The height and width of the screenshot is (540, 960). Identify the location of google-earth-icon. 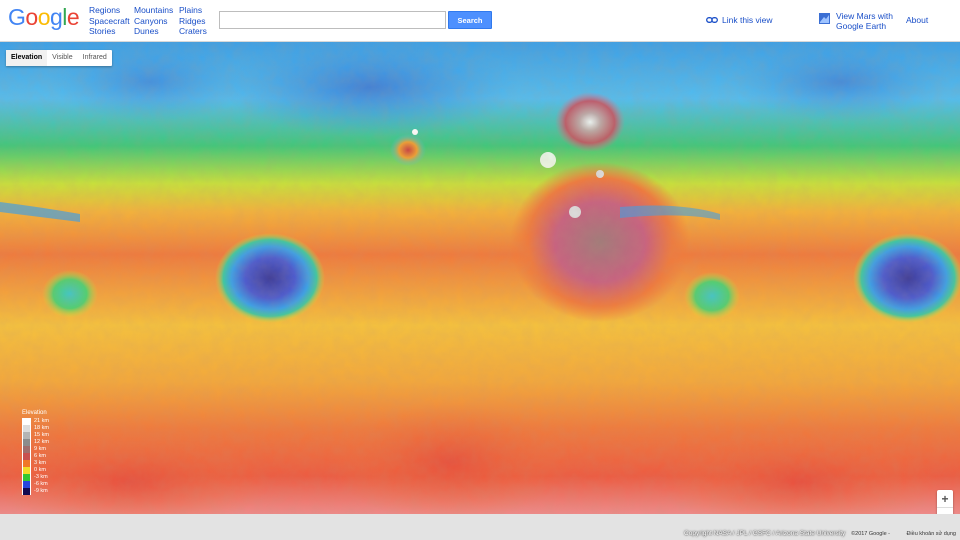
(824, 18).